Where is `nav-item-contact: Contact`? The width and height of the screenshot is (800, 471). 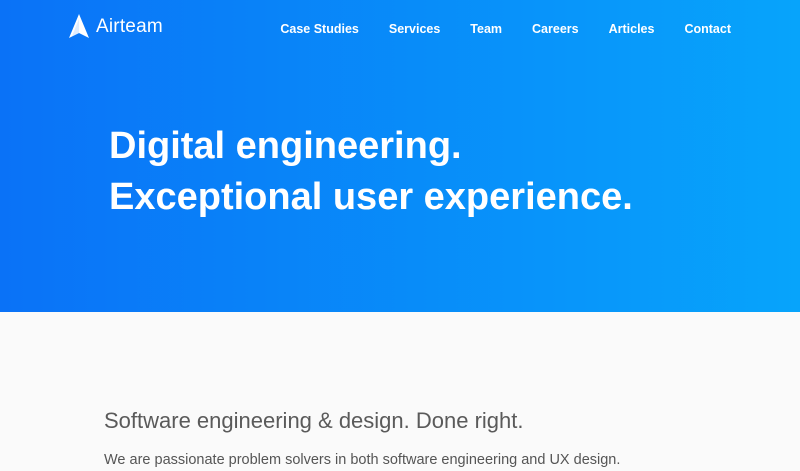 nav-item-contact: Contact is located at coordinates (707, 29).